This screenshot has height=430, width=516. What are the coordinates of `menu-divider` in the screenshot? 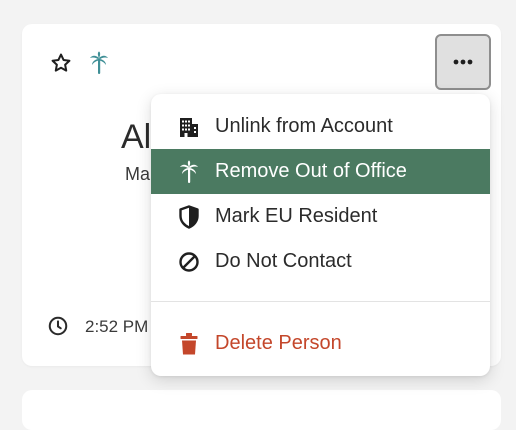 It's located at (320, 301).